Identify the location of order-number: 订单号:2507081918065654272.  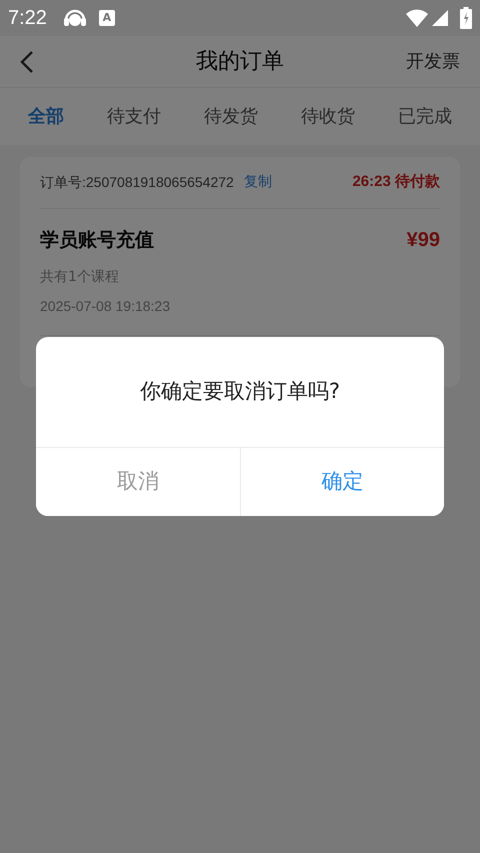
(137, 182).